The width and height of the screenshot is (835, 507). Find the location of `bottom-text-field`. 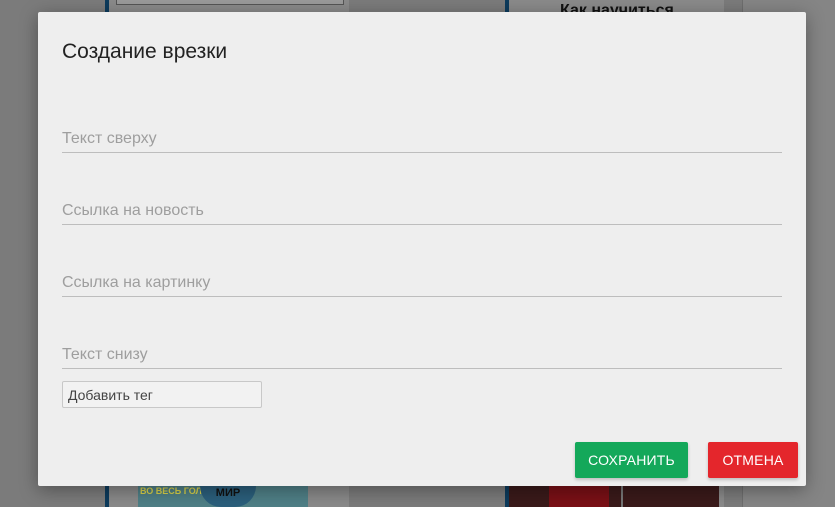

bottom-text-field is located at coordinates (422, 353).